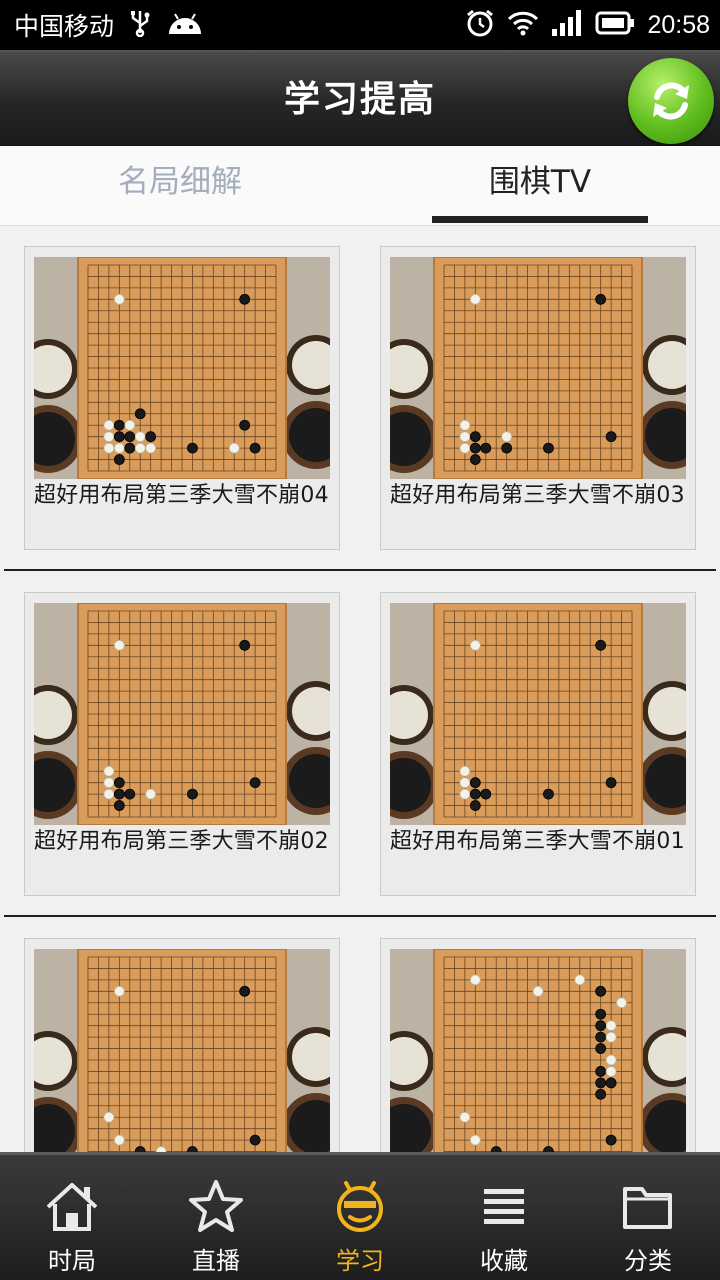 The image size is (720, 1280). I want to click on nav-label: 时局, so click(72, 1261).